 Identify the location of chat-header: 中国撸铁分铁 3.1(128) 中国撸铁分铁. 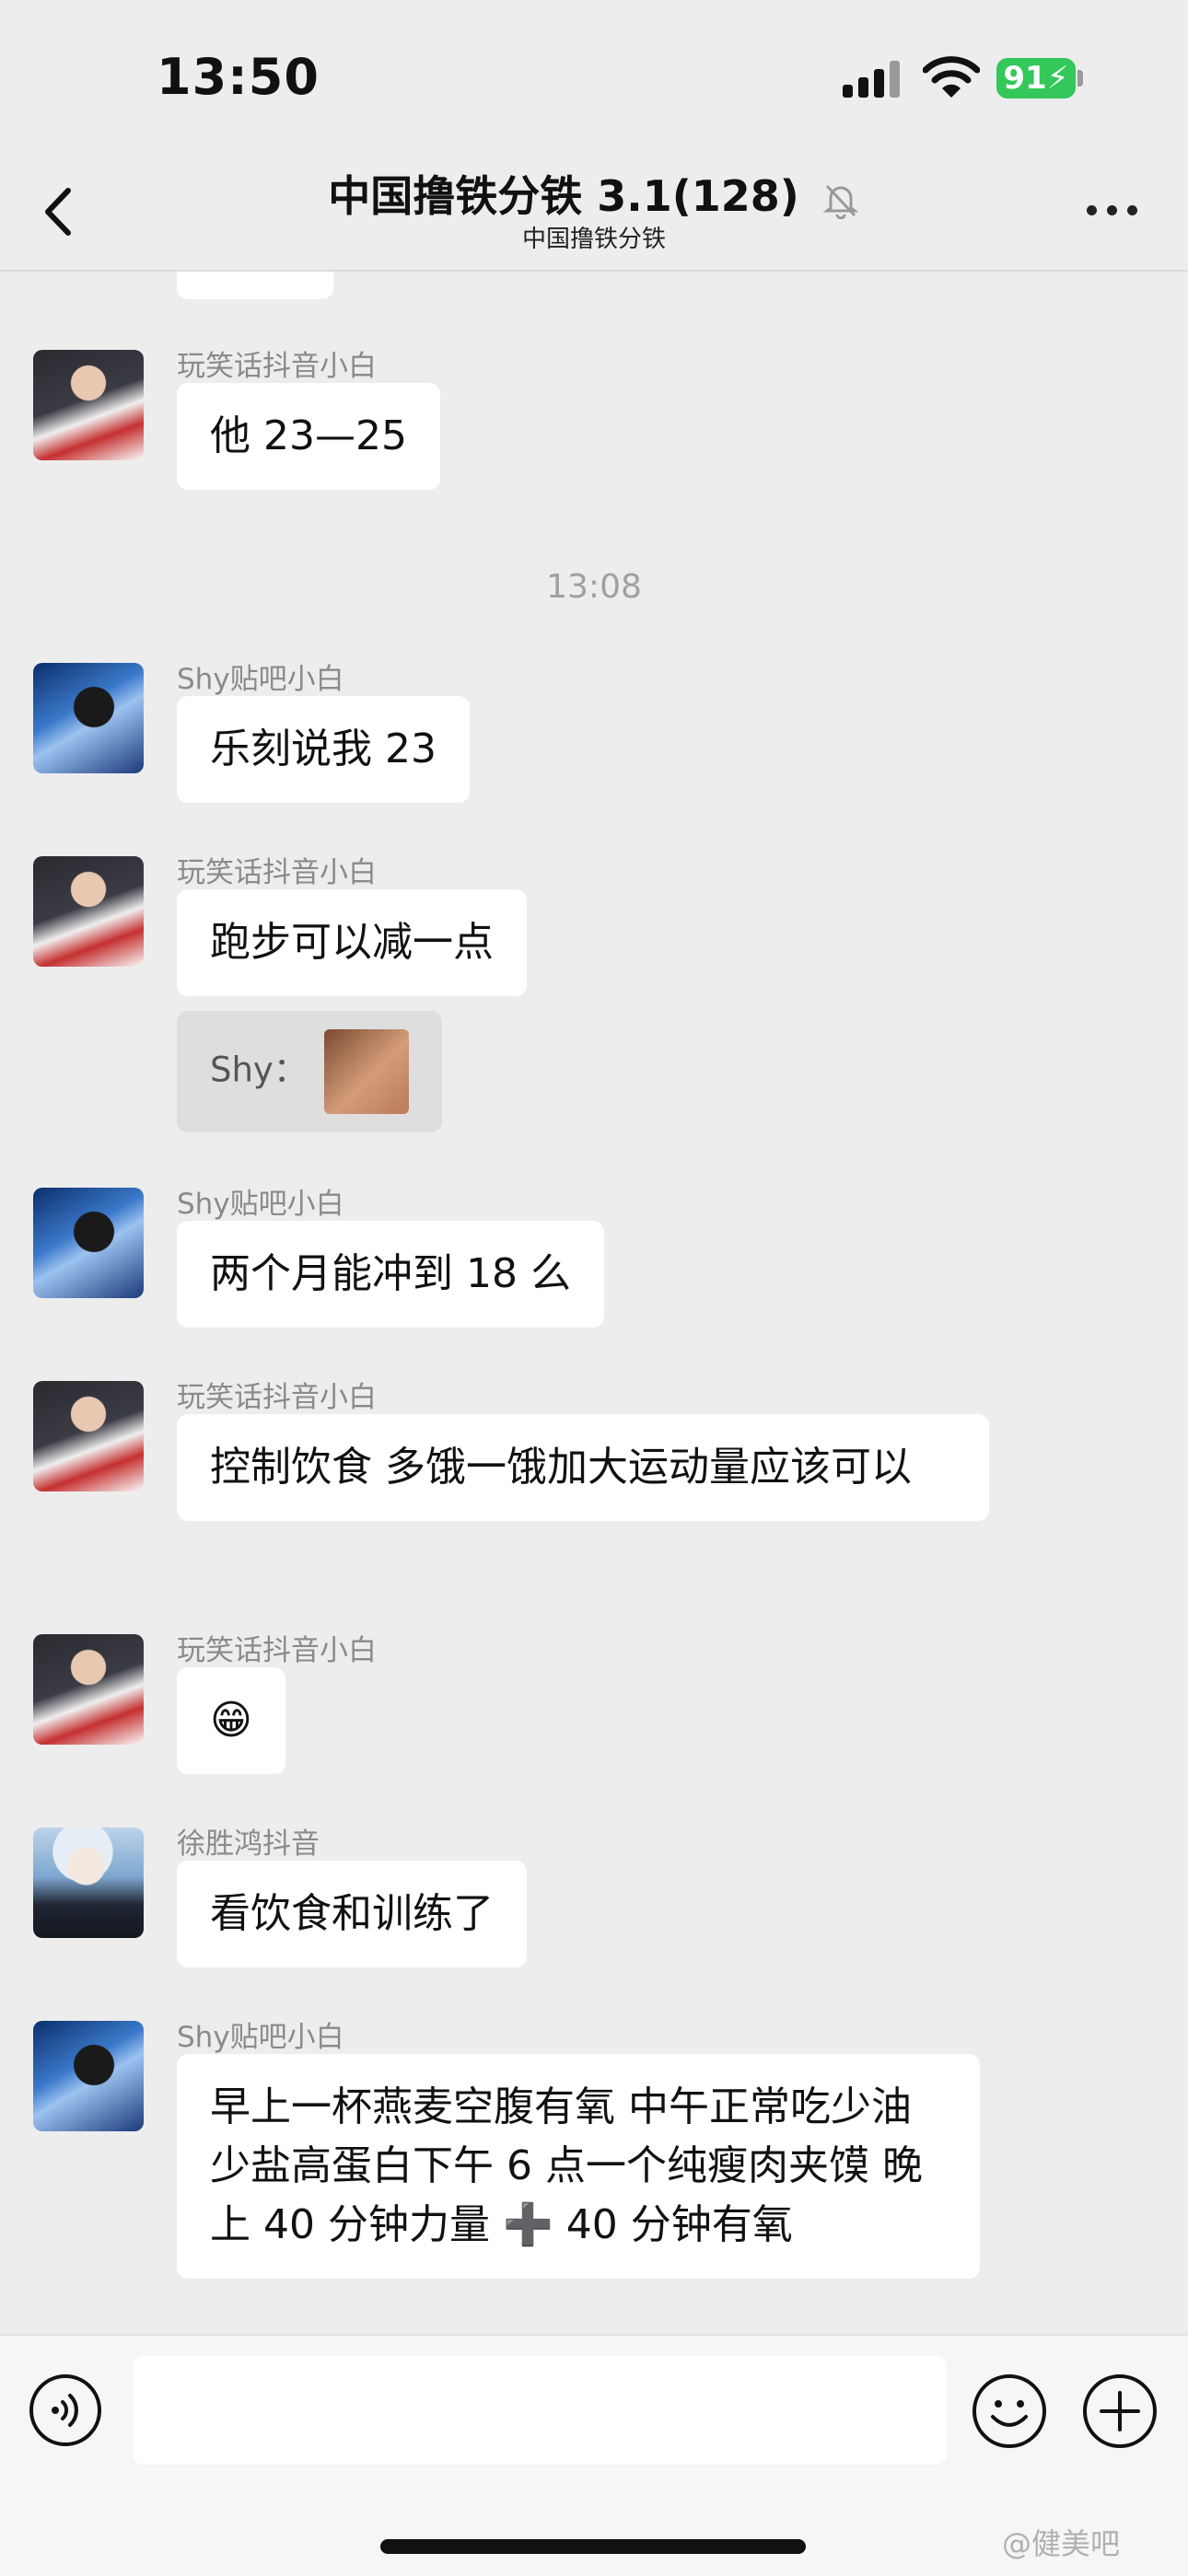
(594, 212).